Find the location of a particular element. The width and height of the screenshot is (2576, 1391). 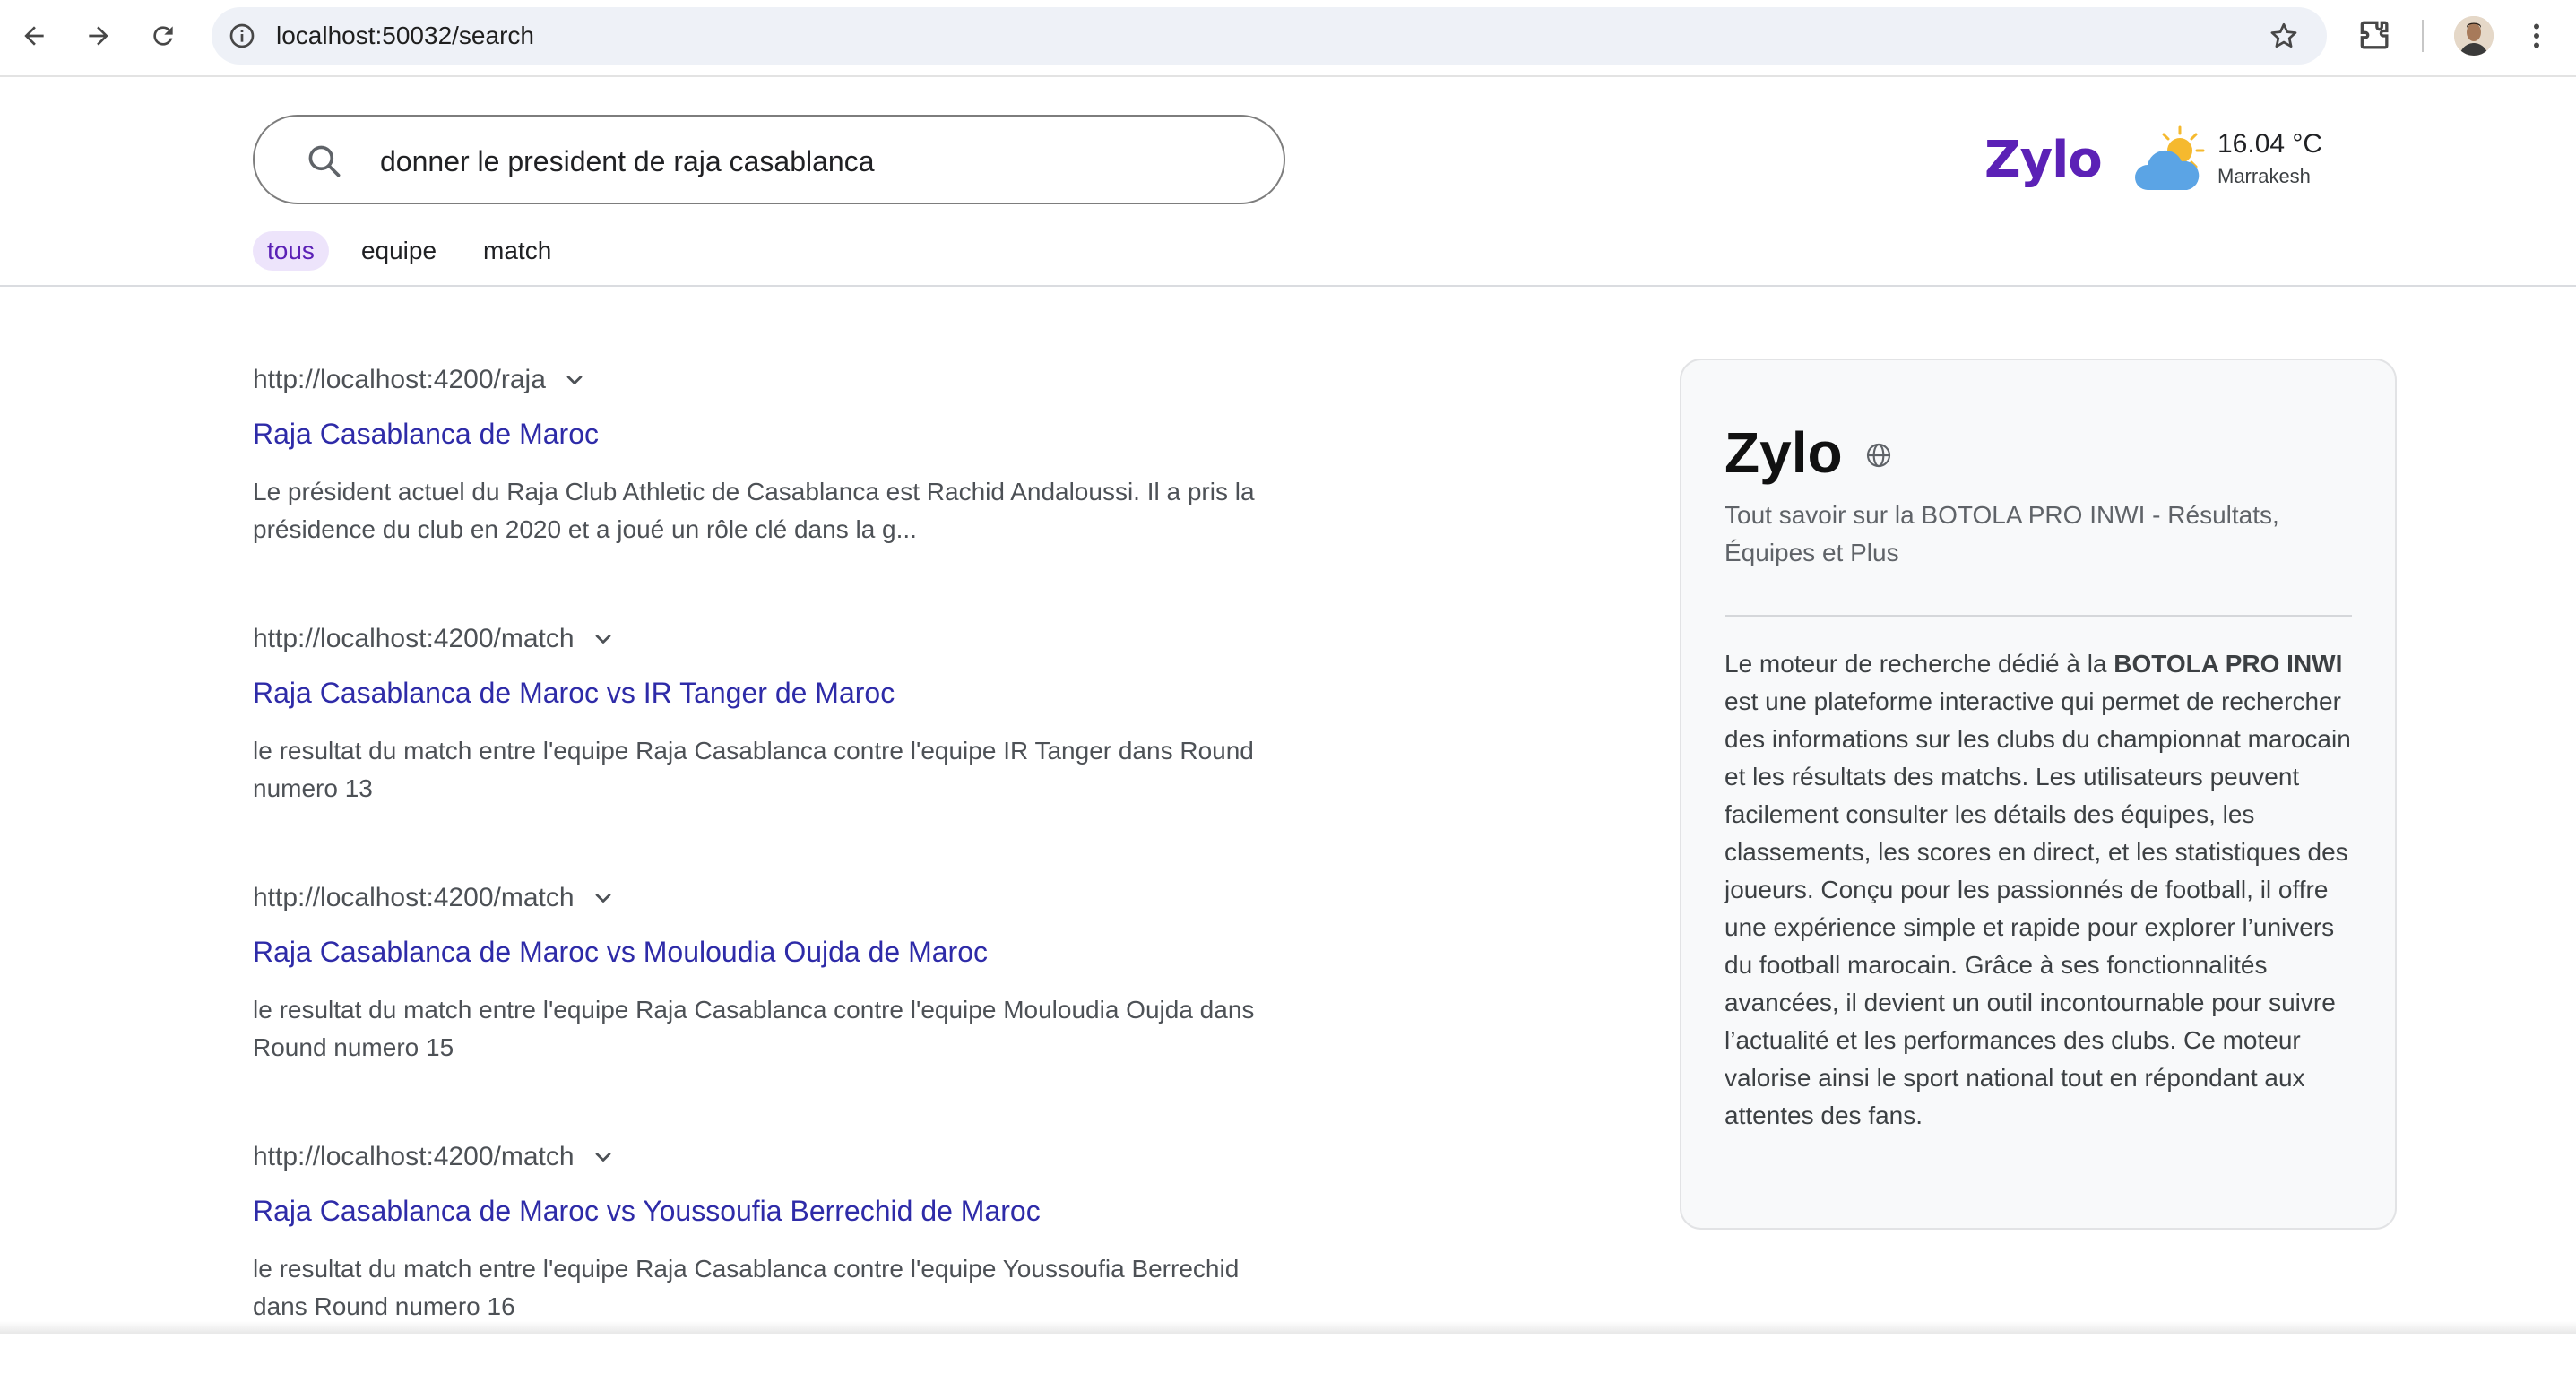

weather-city: Marrakesh is located at coordinates (2264, 176).